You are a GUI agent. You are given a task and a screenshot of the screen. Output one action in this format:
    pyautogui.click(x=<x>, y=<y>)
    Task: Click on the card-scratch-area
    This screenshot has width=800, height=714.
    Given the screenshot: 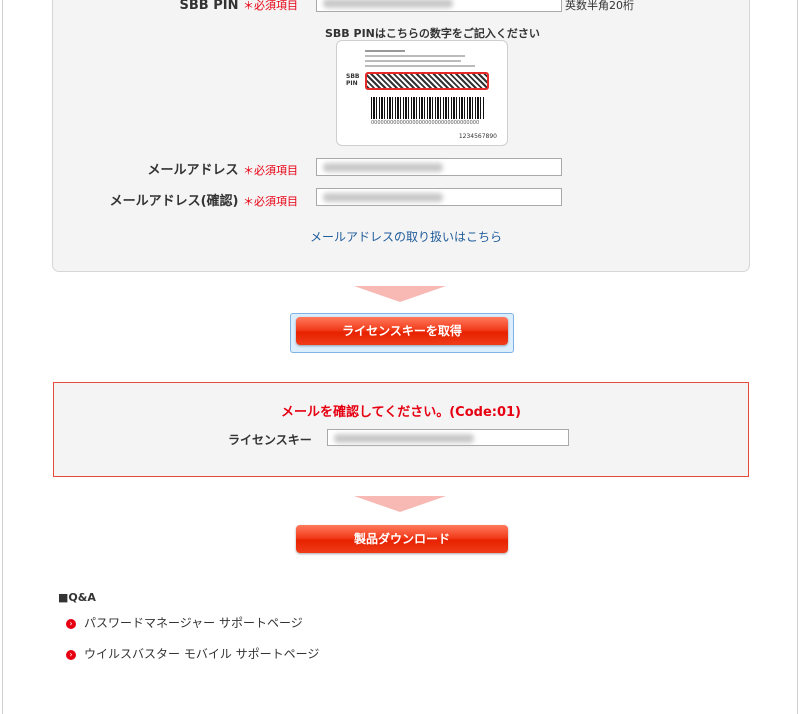 What is the action you would take?
    pyautogui.click(x=427, y=81)
    